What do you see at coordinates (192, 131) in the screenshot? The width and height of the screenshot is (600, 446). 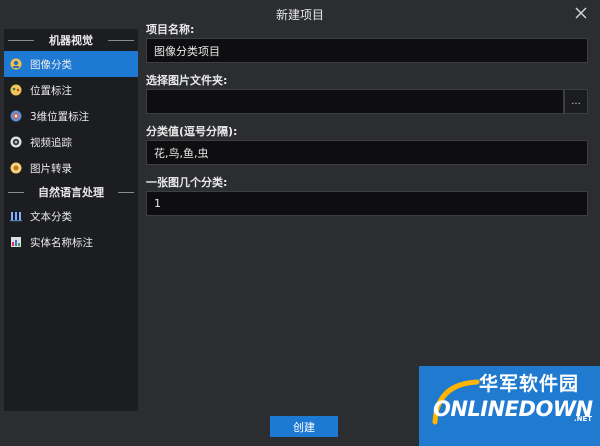 I see `categories-label: 分类值(逗号分隔):` at bounding box center [192, 131].